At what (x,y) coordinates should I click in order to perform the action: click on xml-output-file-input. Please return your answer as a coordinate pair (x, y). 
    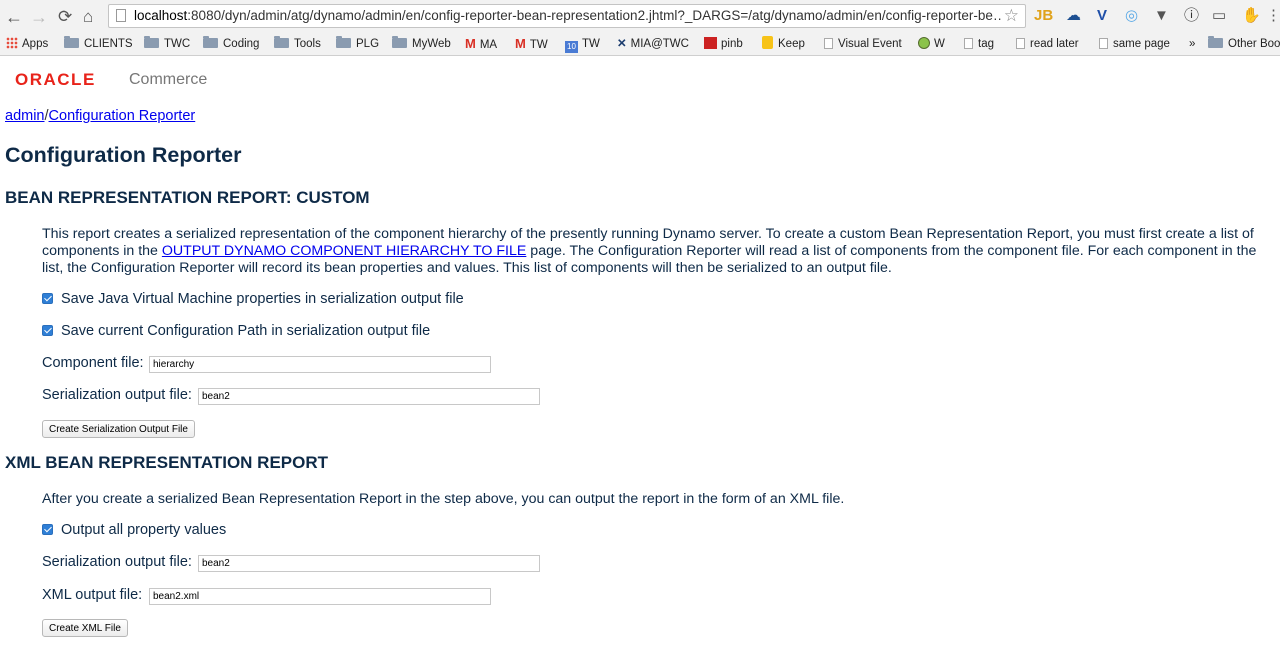
    Looking at the image, I should click on (320, 596).